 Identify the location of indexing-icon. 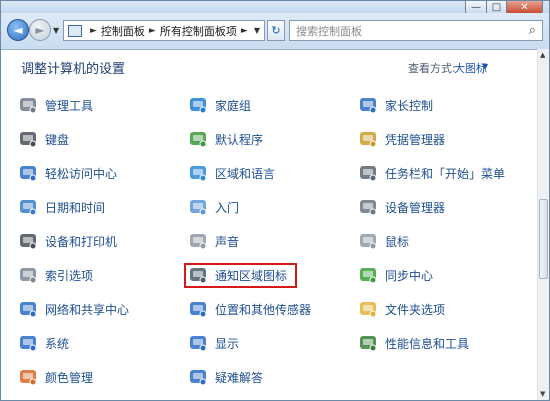
(28, 275).